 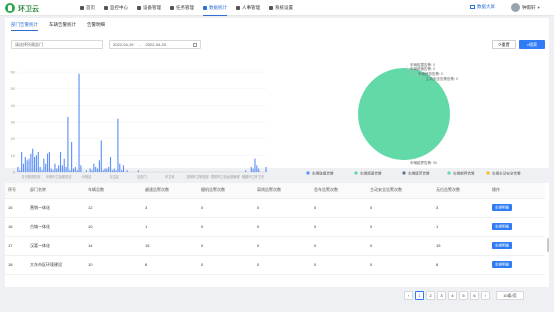 I want to click on nav-item-stats: 数据统计, so click(x=215, y=8).